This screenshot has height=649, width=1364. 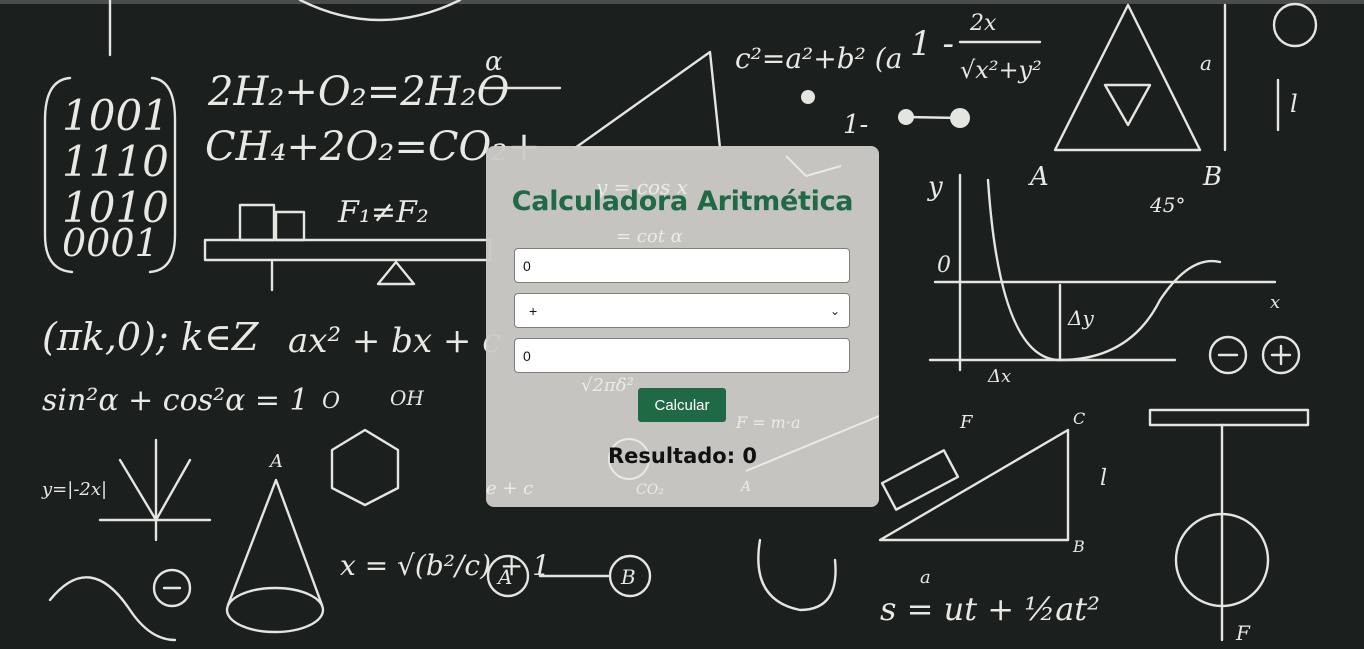 What do you see at coordinates (445, 565) in the screenshot?
I see `svg-text: x = √(b²/c) + 1` at bounding box center [445, 565].